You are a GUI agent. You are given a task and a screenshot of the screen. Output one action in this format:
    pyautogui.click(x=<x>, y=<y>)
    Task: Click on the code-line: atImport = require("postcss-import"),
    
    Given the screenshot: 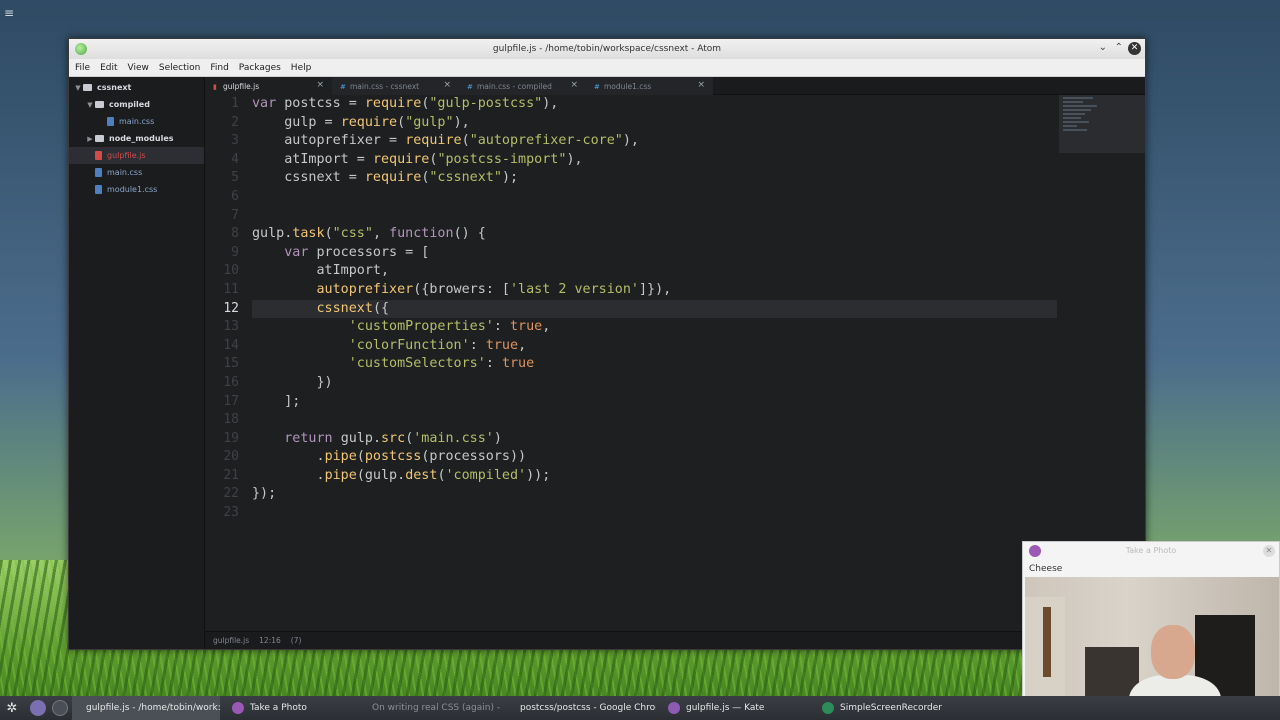 What is the action you would take?
    pyautogui.click(x=654, y=160)
    